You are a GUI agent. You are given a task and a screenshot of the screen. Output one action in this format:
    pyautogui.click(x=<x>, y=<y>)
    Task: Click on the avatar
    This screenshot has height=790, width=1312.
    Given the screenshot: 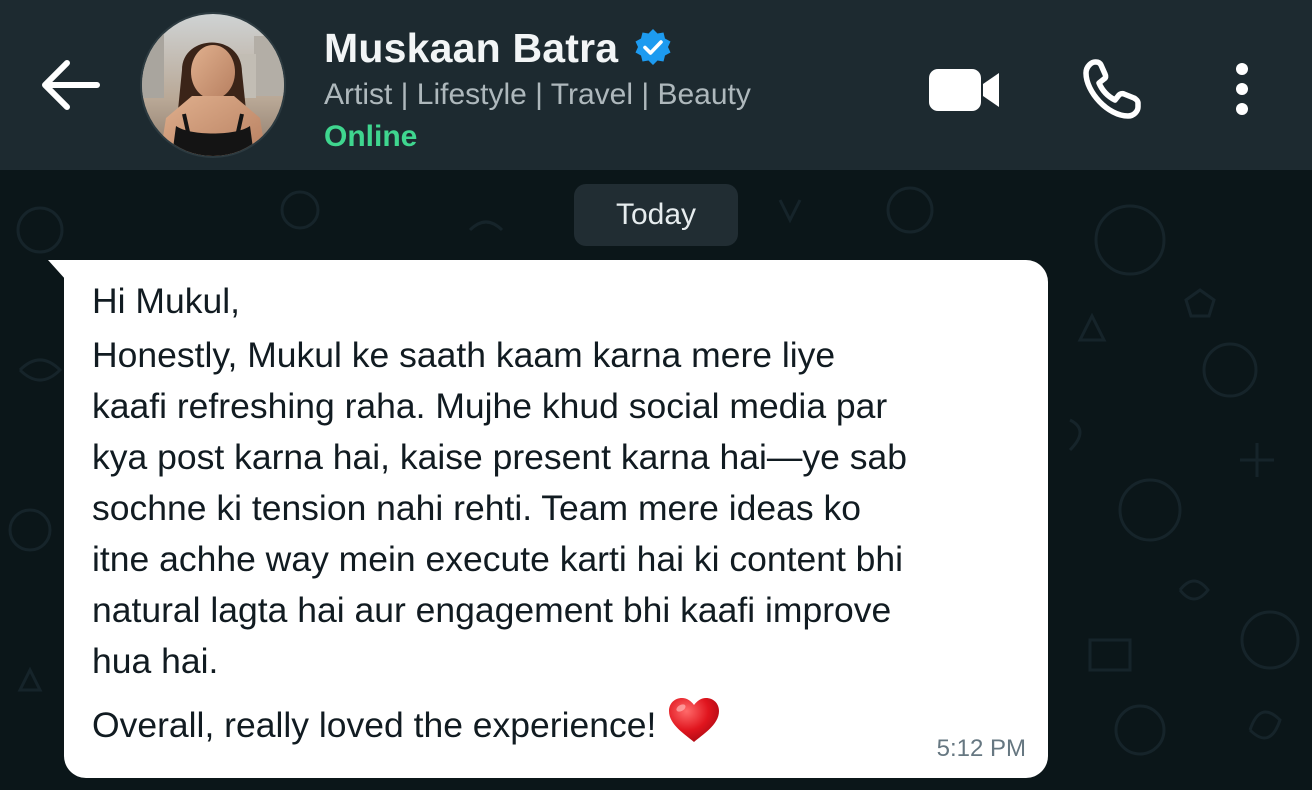 What is the action you would take?
    pyautogui.click(x=213, y=85)
    